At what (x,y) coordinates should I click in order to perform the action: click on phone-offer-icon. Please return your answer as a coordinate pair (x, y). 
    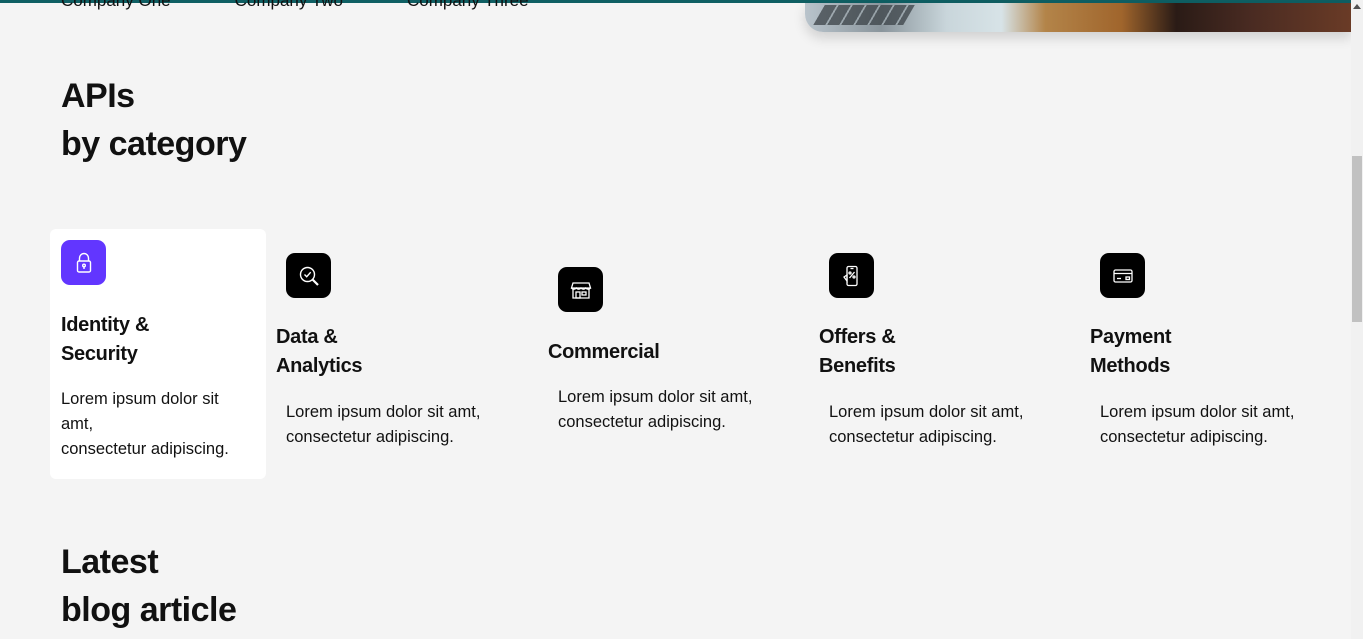
    Looking at the image, I should click on (851, 275).